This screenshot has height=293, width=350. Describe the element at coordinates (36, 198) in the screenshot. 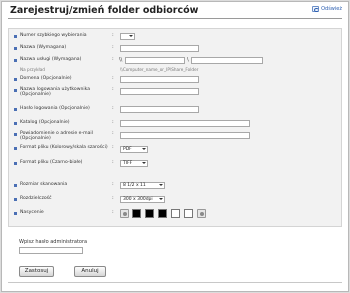

I see `resolution-label: Rozdzielczość` at that location.